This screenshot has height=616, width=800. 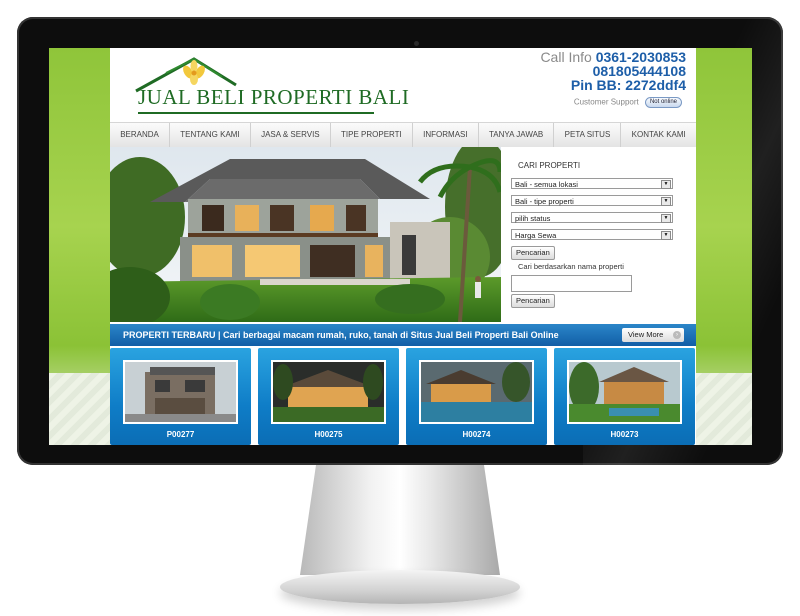 What do you see at coordinates (372, 135) in the screenshot?
I see `nav-item-tipe-properti: TIPE PROPERTI` at bounding box center [372, 135].